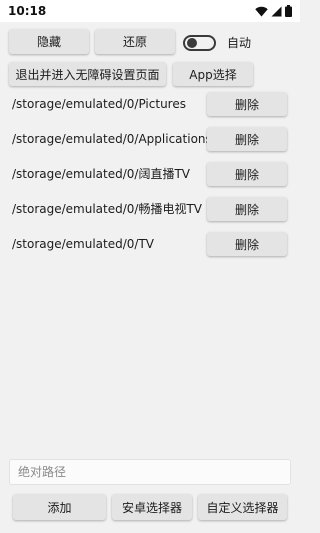 The image size is (320, 533). What do you see at coordinates (152, 507) in the screenshot?
I see `android-picker-button: 安卓选择器` at bounding box center [152, 507].